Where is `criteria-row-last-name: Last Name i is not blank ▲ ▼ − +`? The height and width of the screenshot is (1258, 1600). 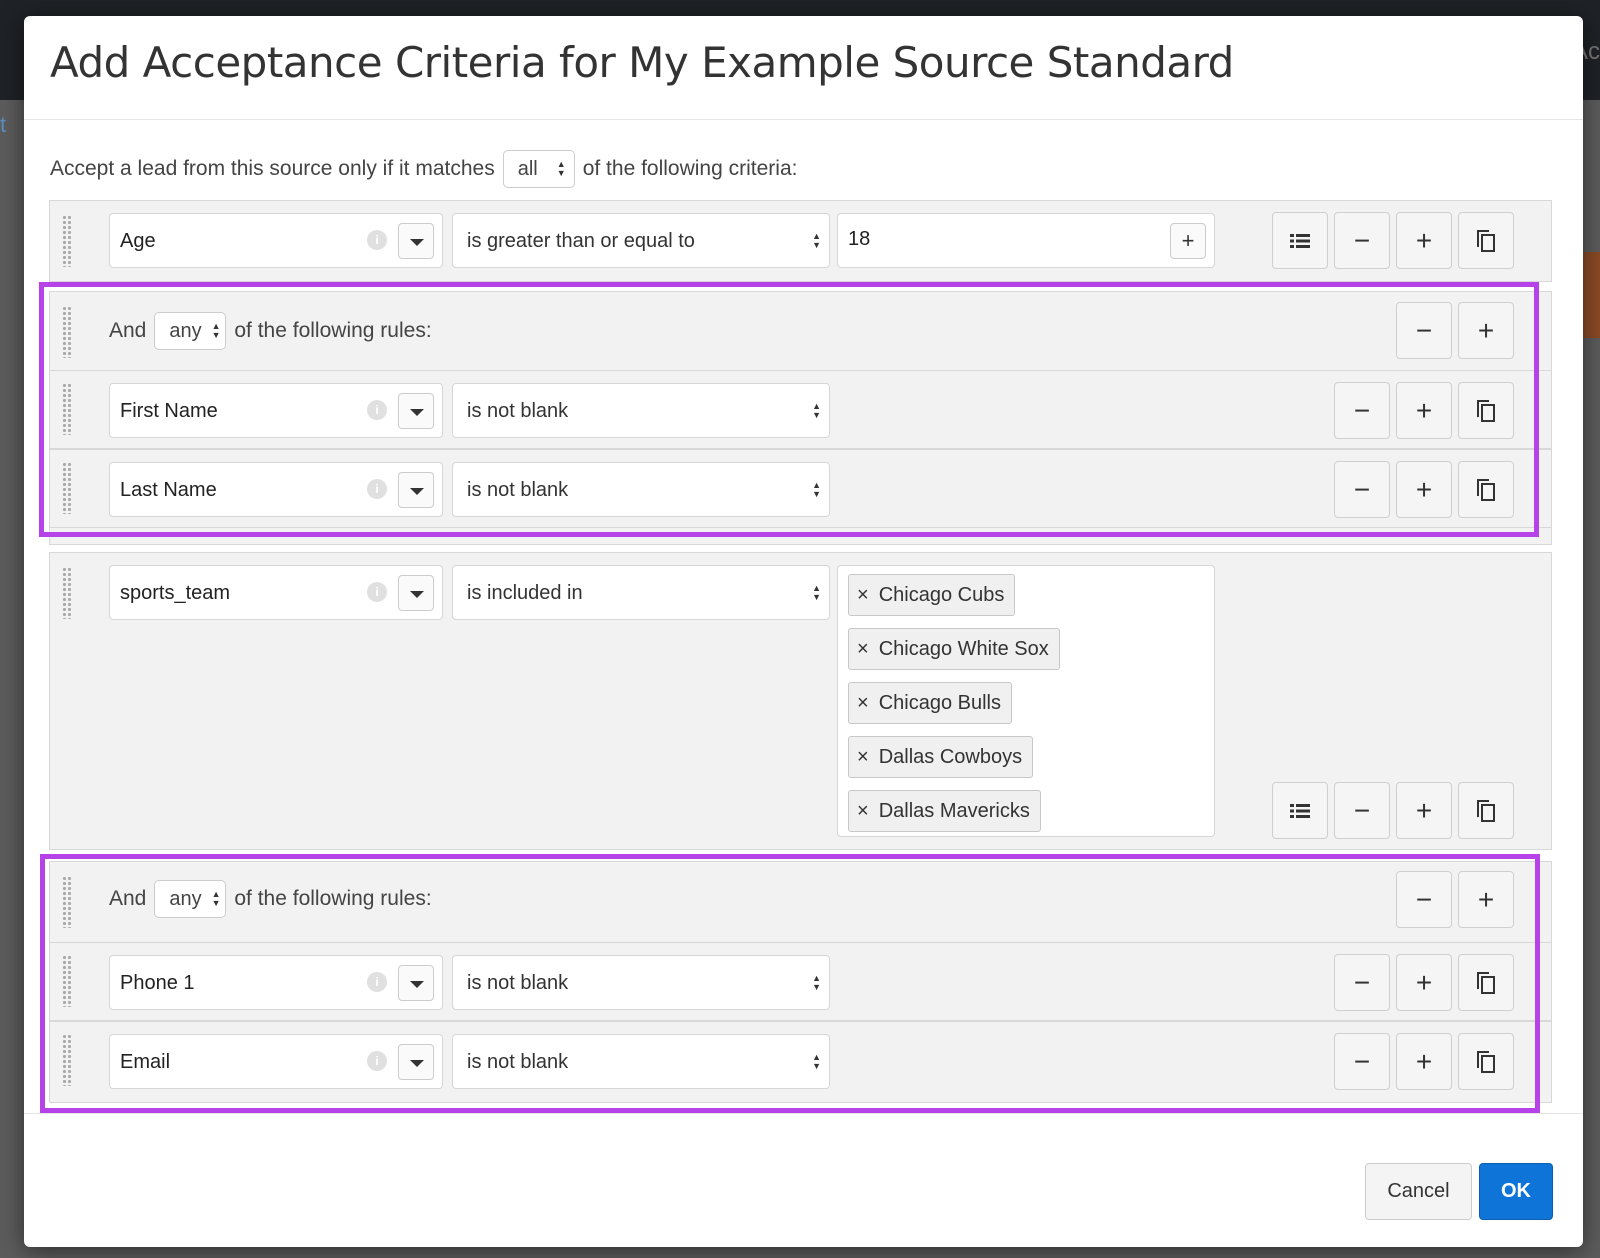 criteria-row-last-name: Last Name i is not blank ▲ ▼ − + is located at coordinates (800, 488).